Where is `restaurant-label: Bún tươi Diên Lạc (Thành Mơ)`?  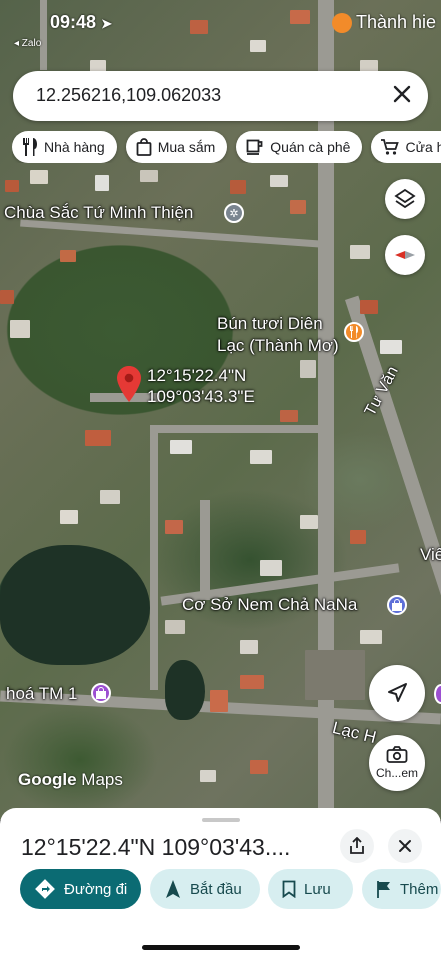 restaurant-label: Bún tươi Diên Lạc (Thành Mơ) is located at coordinates (278, 335).